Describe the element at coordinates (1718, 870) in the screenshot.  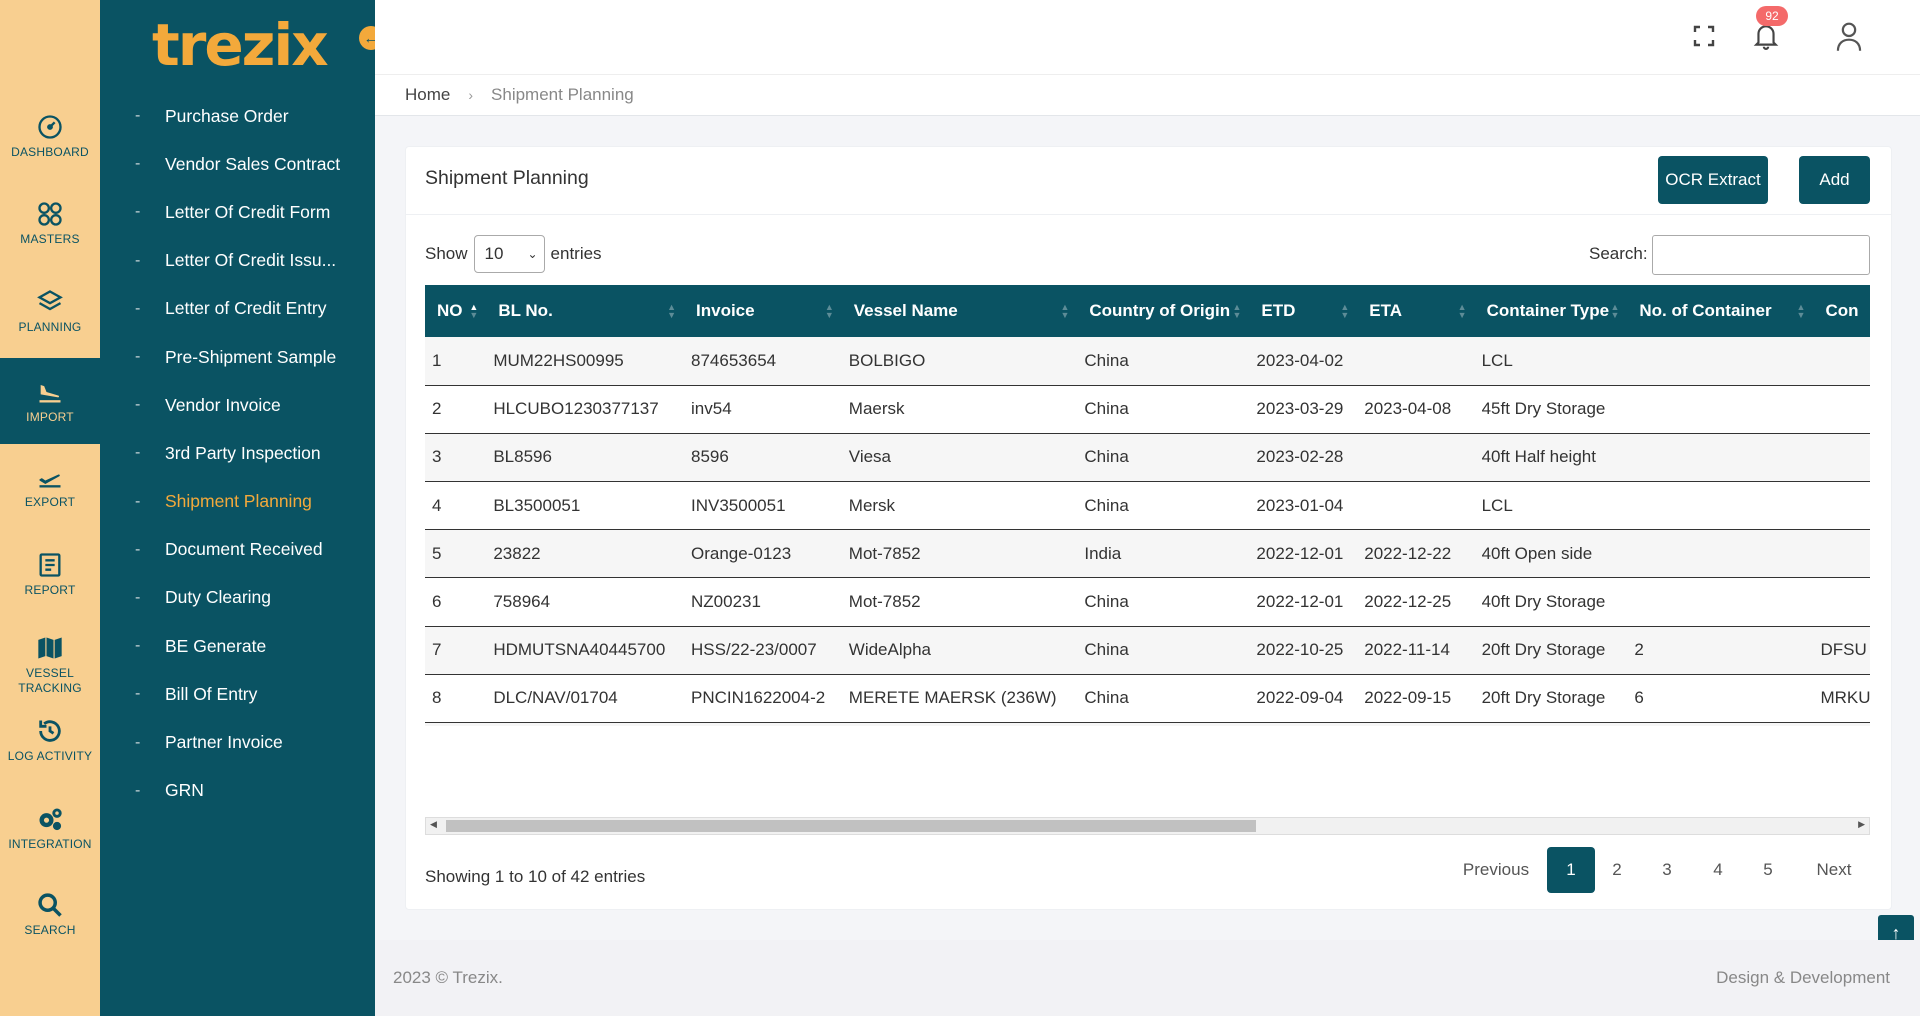
I see `page-button-4: 4` at that location.